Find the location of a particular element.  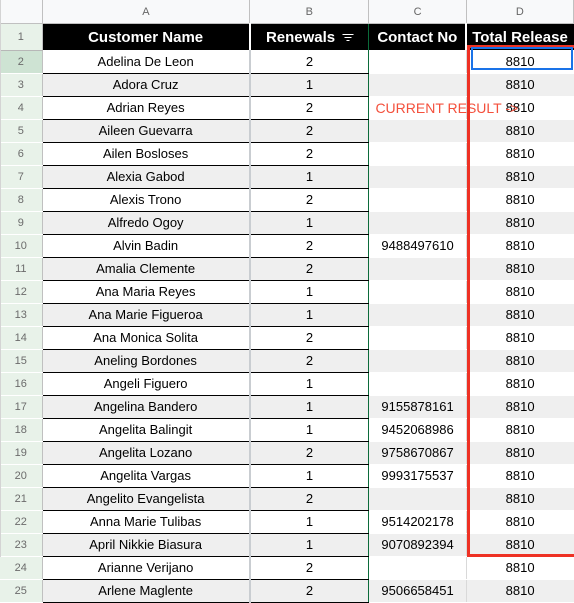

row-header-12: 12 is located at coordinates (21, 292).